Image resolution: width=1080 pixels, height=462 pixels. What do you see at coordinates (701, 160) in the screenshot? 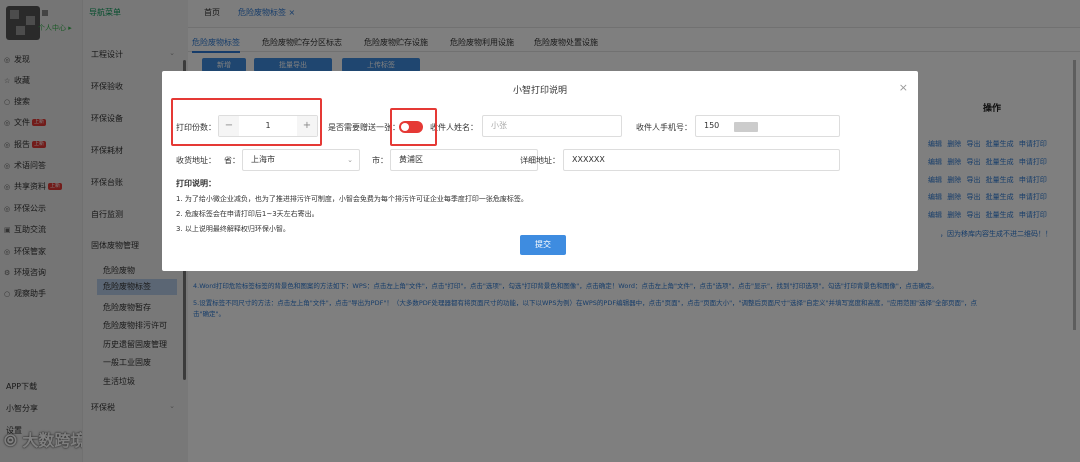
I see `detail-address-input: XXXXXX` at bounding box center [701, 160].